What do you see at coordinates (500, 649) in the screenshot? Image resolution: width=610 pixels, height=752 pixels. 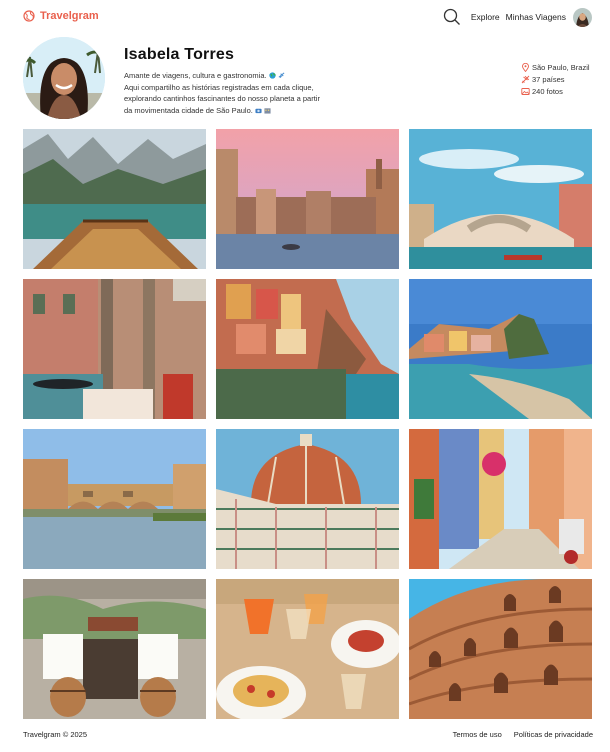 I see `photo-colosseum` at bounding box center [500, 649].